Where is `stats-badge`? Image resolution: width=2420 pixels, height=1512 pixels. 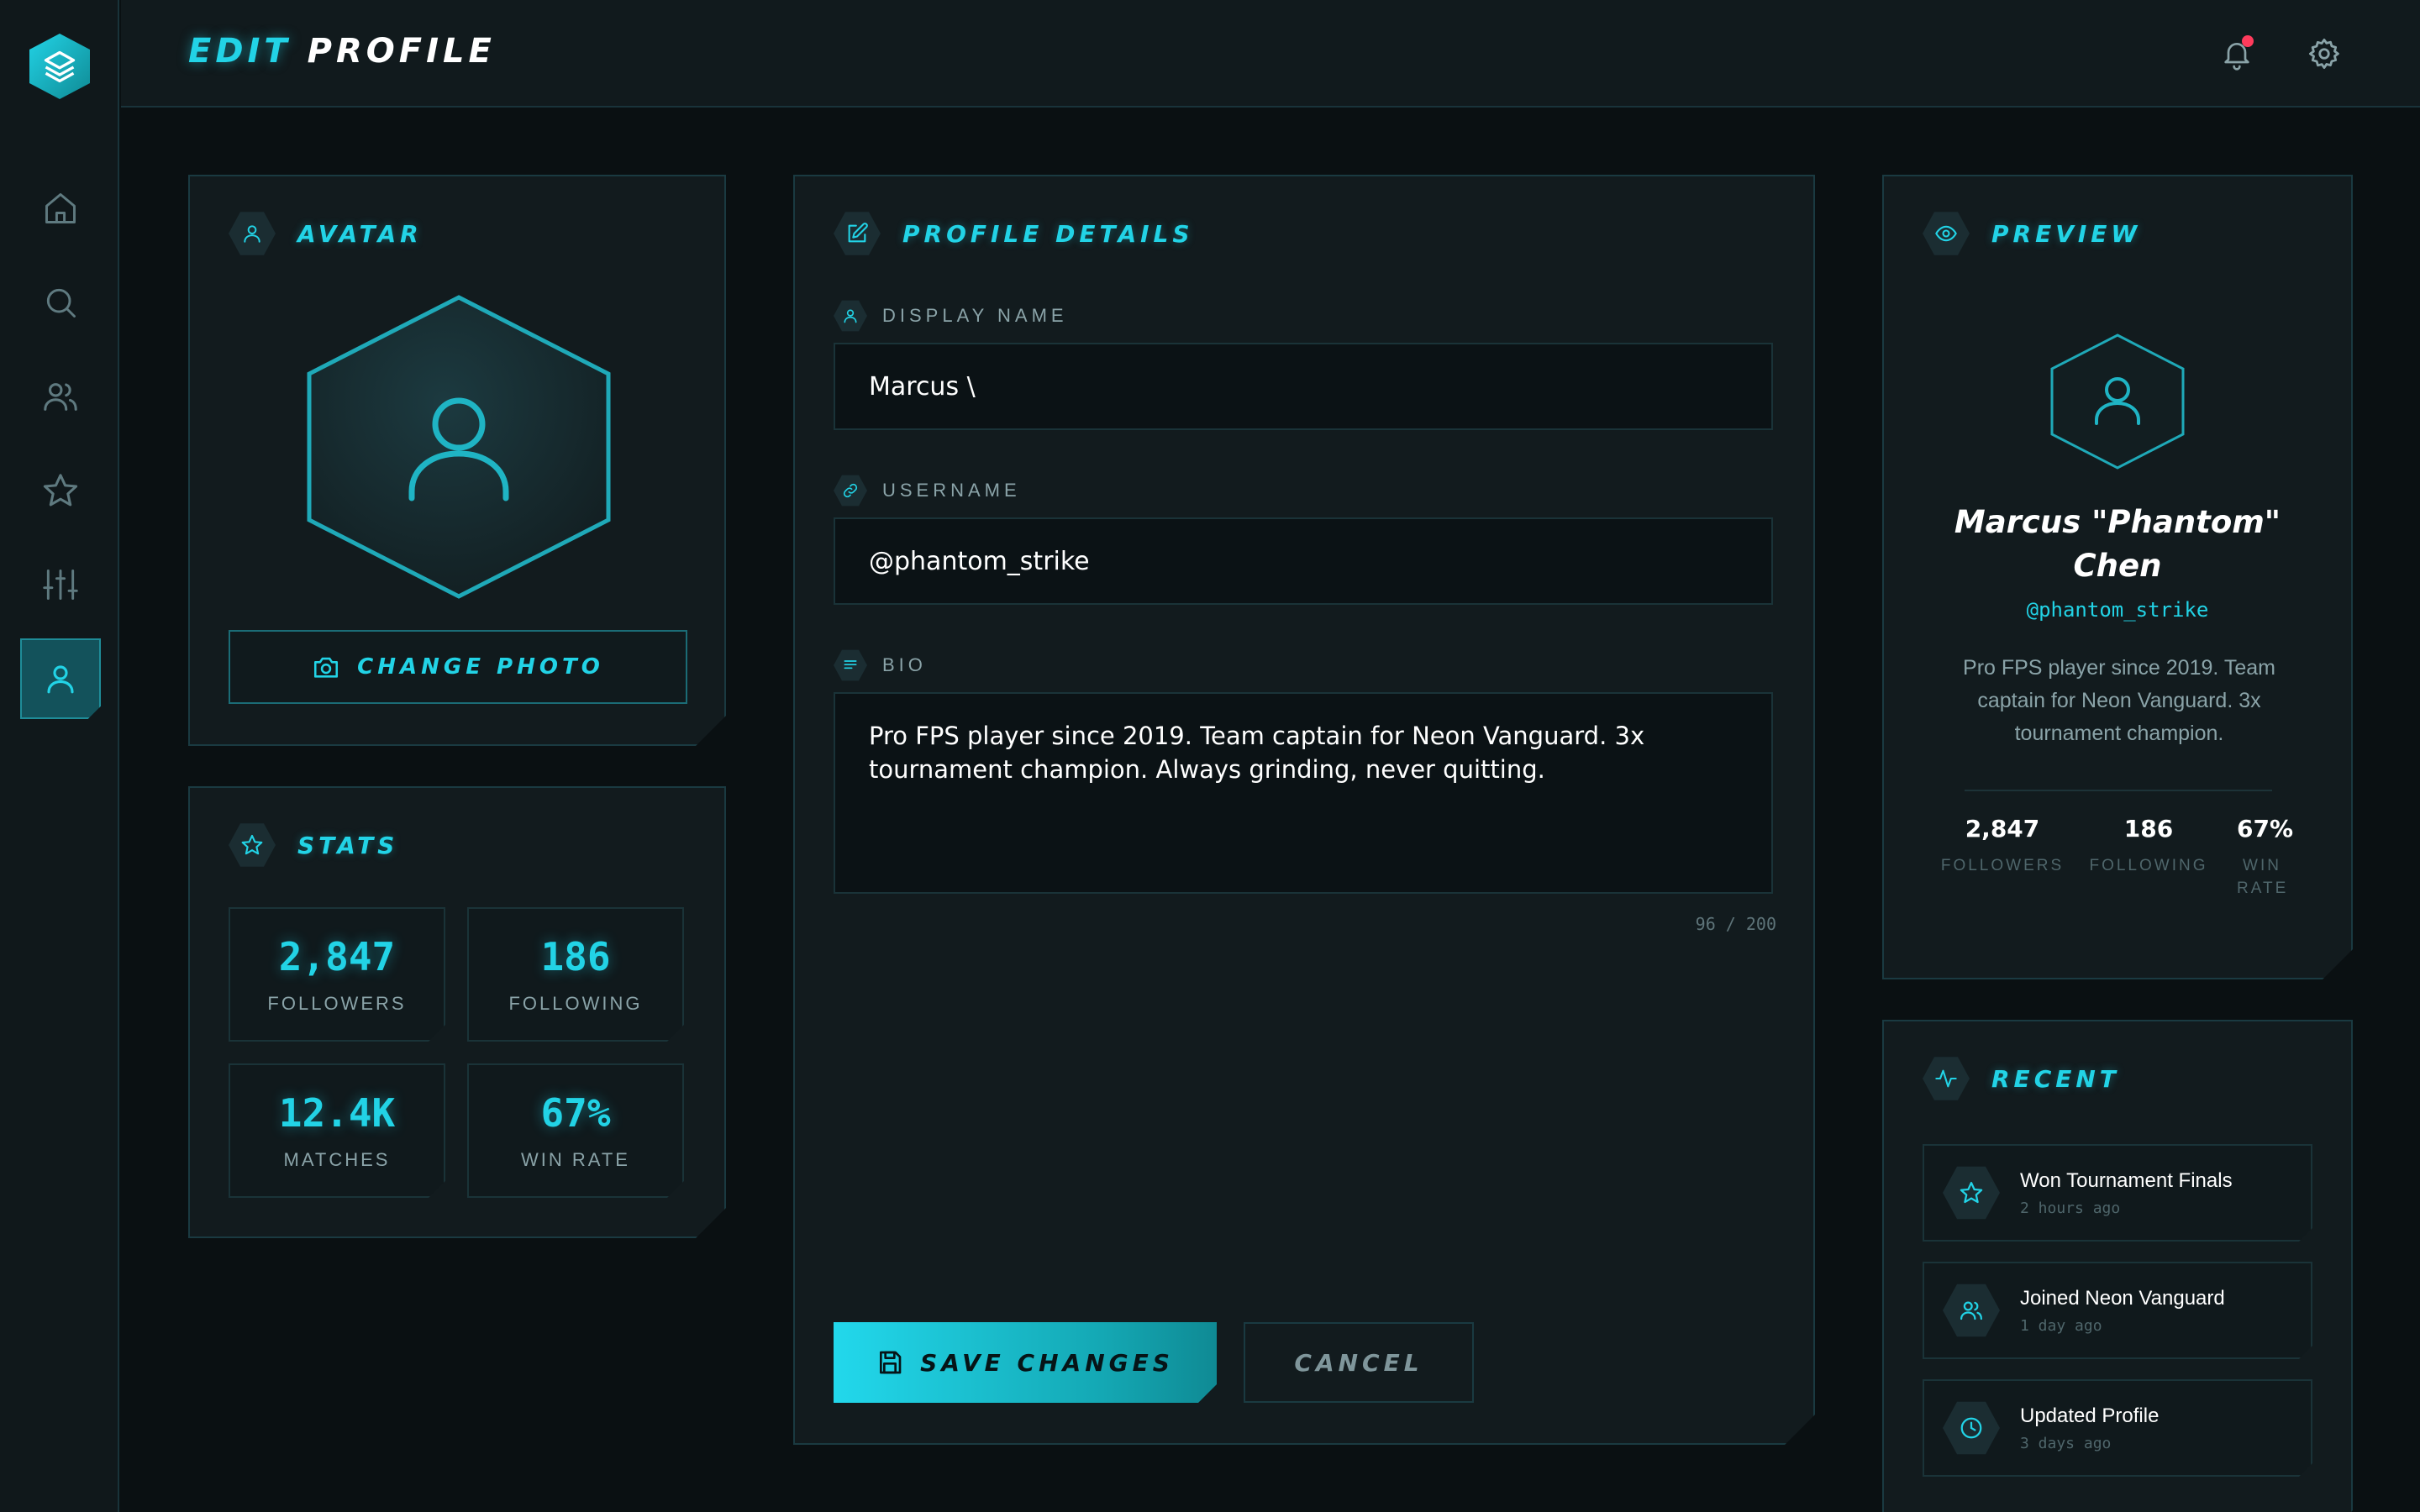
stats-badge is located at coordinates (253, 845).